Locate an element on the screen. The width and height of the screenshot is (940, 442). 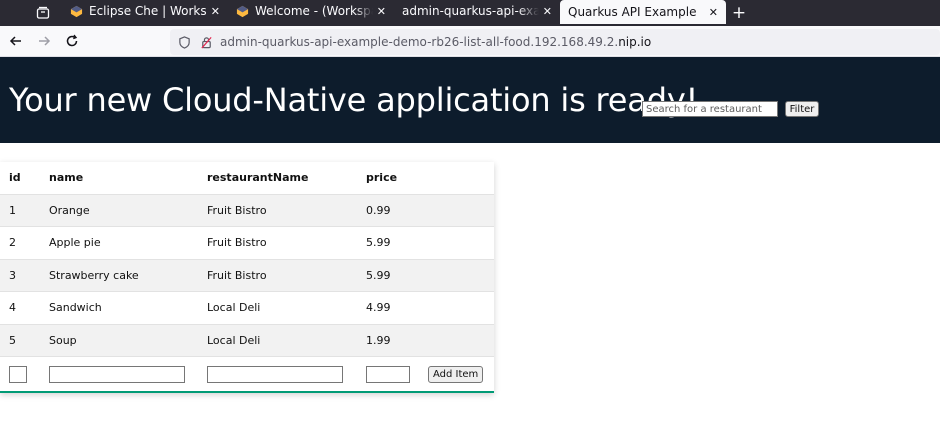
table-row: 1 Orange Fruit Bistro 0.99 is located at coordinates (247, 210).